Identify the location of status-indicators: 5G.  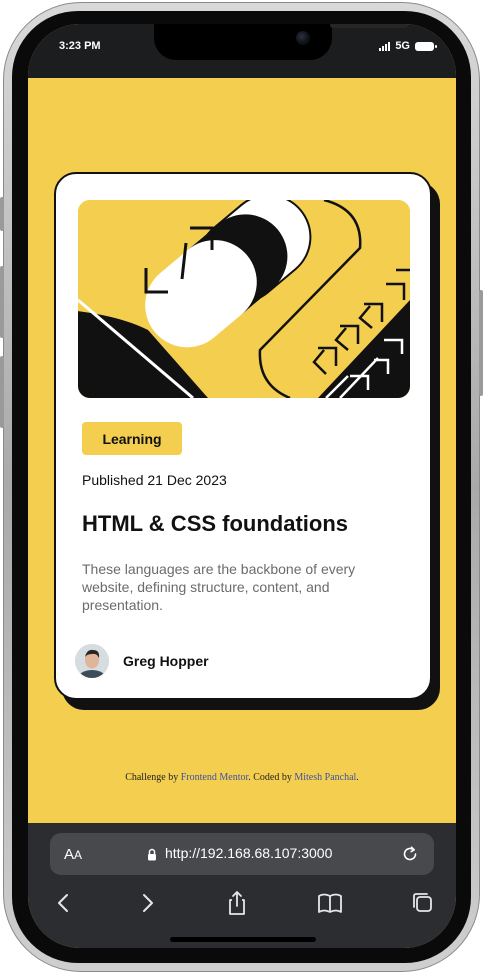
(408, 46).